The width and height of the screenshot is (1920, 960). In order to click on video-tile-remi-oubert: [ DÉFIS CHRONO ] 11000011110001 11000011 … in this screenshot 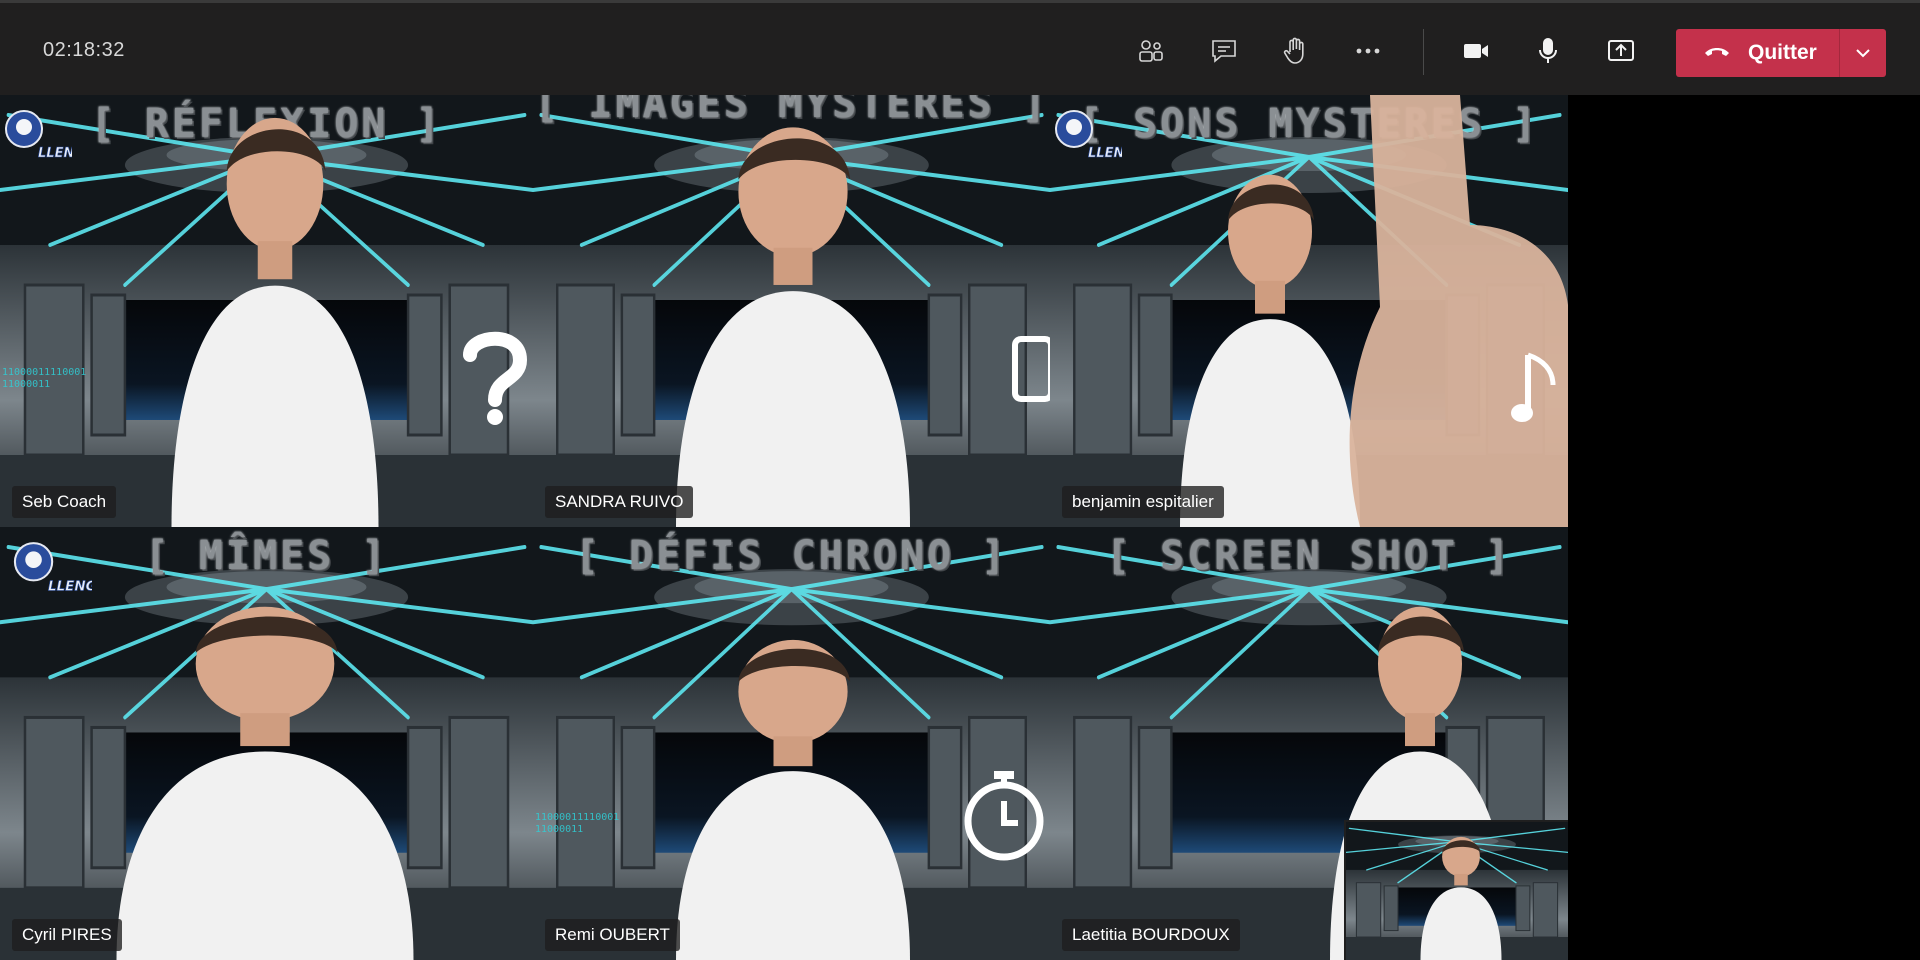, I will do `click(791, 743)`.